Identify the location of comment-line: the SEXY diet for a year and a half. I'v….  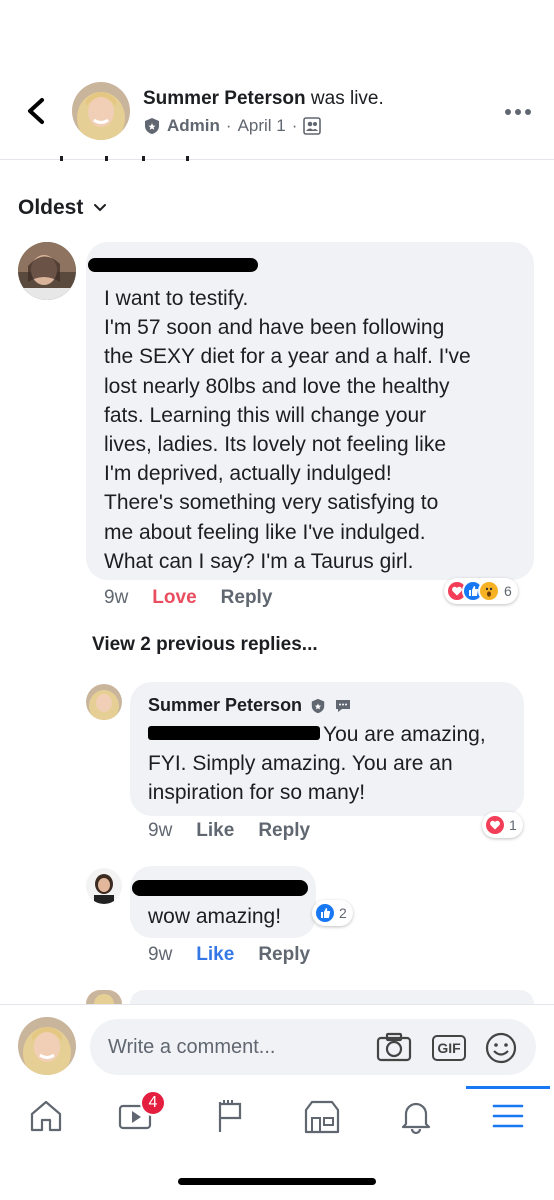
(287, 357).